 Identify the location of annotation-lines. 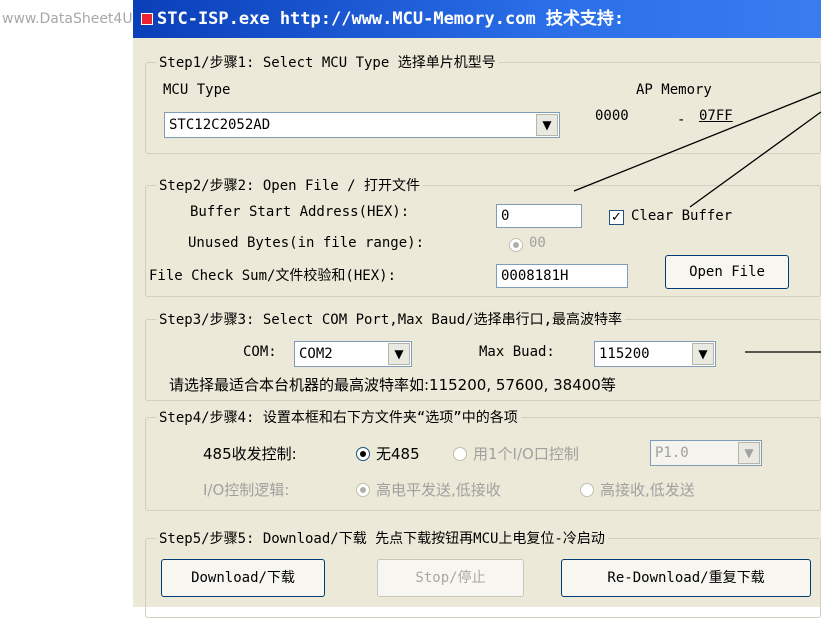
(697, 222).